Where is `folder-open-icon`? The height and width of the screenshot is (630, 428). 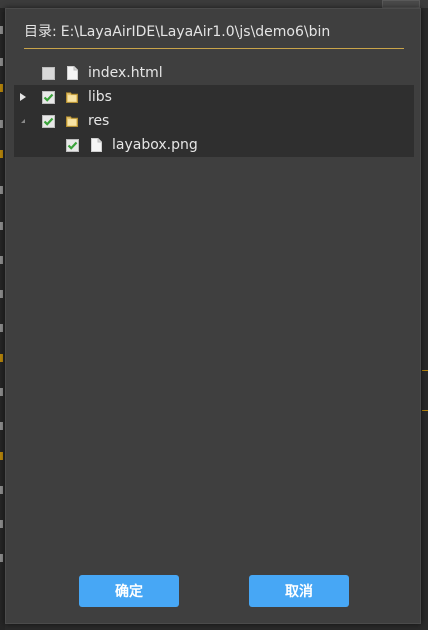
folder-open-icon is located at coordinates (72, 121).